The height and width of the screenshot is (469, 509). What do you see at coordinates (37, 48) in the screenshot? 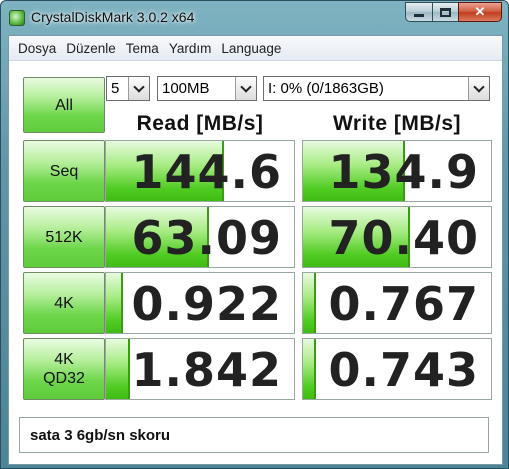
I see `menu-dosya: Dosya` at bounding box center [37, 48].